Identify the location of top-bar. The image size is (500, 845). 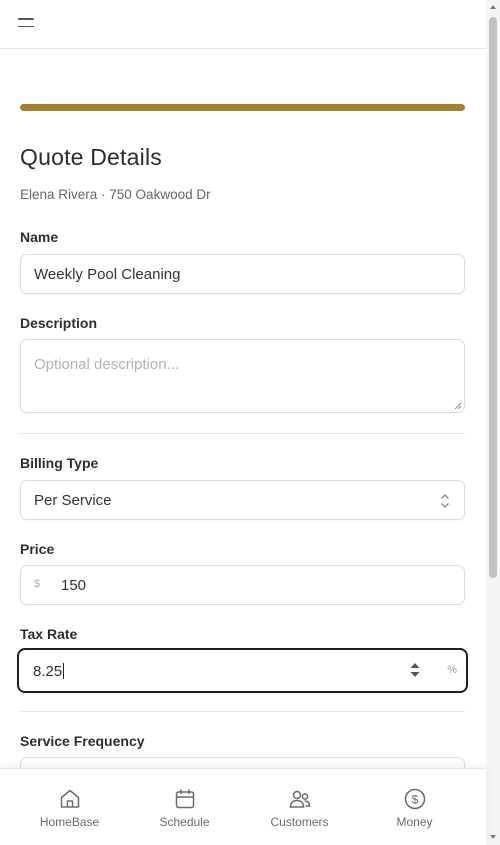
(243, 24).